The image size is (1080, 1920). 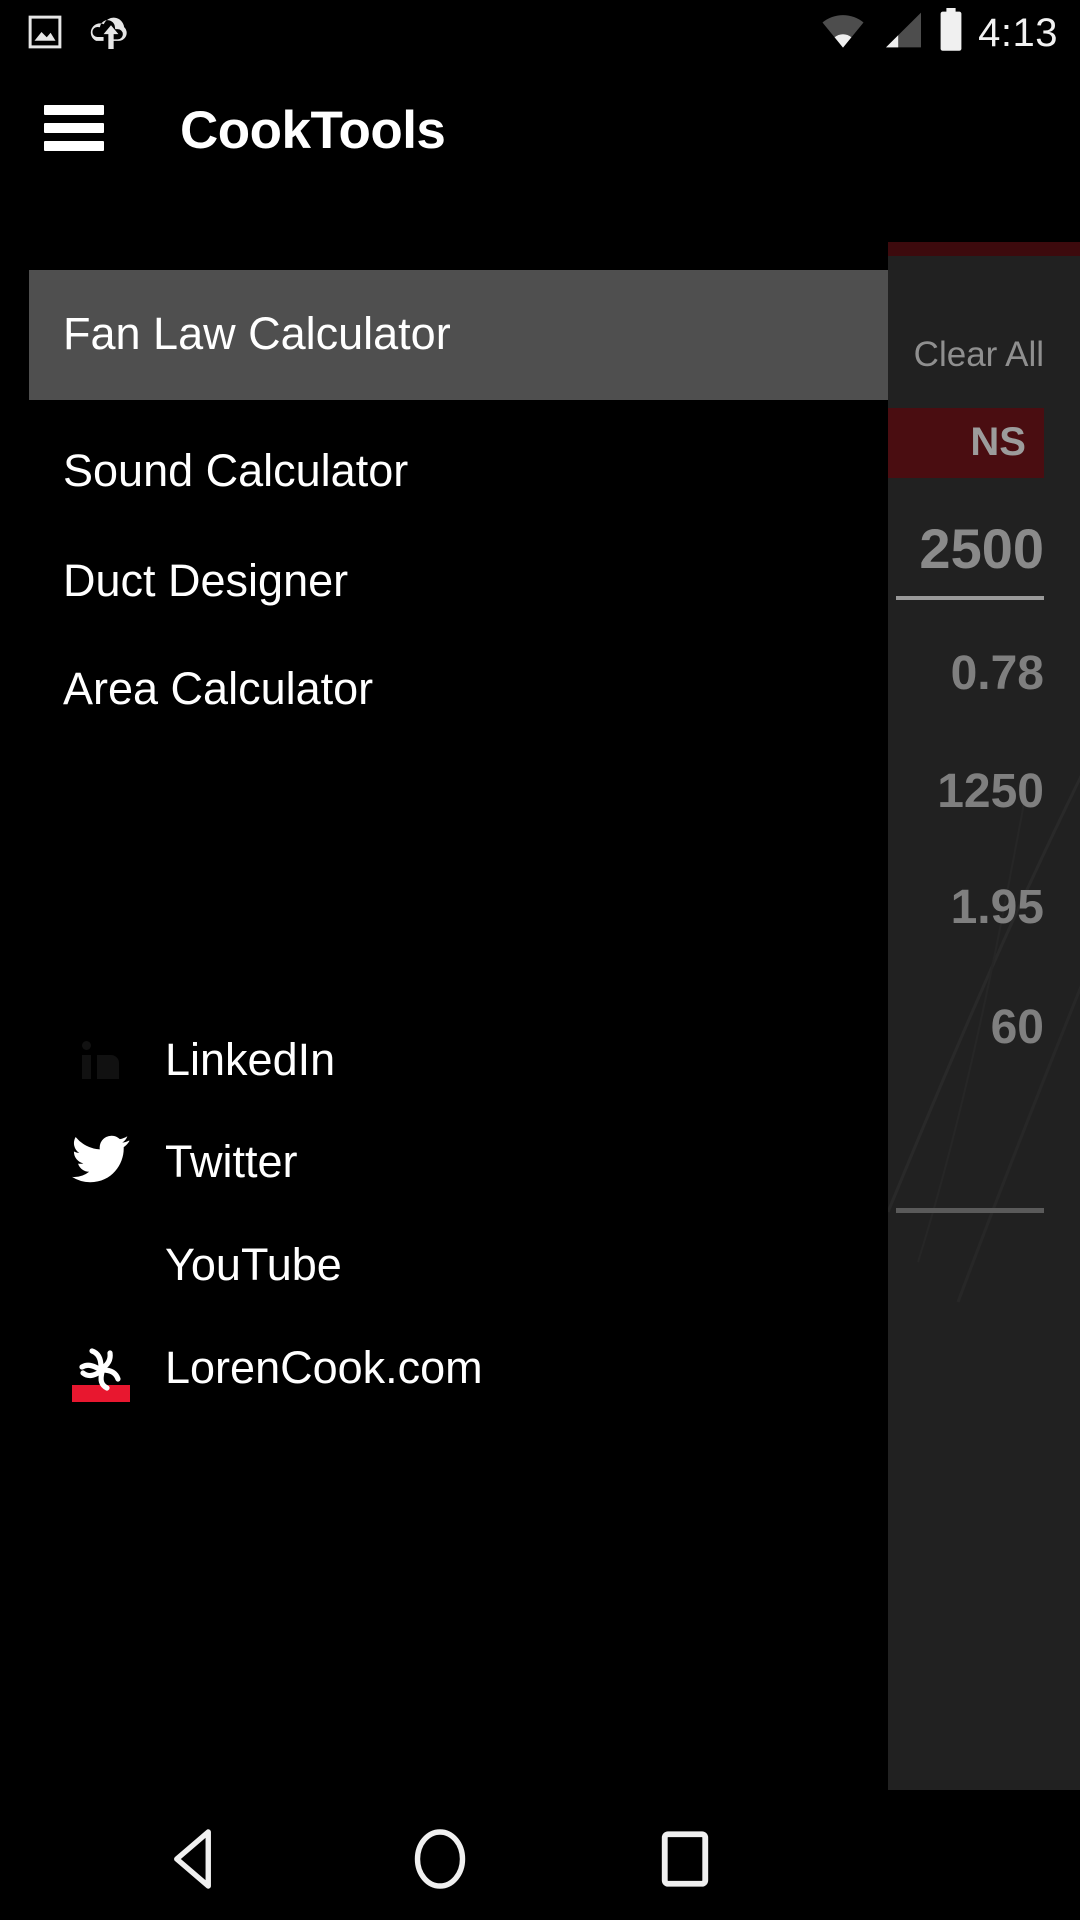 I want to click on solutions-tab-label: NS, so click(x=998, y=442).